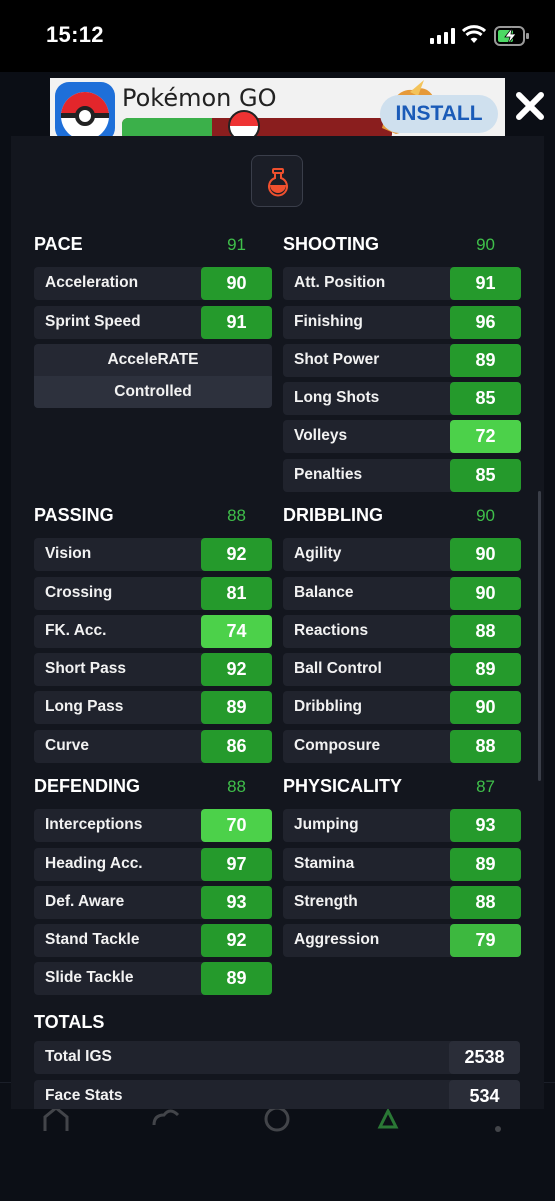 The height and width of the screenshot is (1201, 555). I want to click on stat-row: Stamina 89, so click(402, 864).